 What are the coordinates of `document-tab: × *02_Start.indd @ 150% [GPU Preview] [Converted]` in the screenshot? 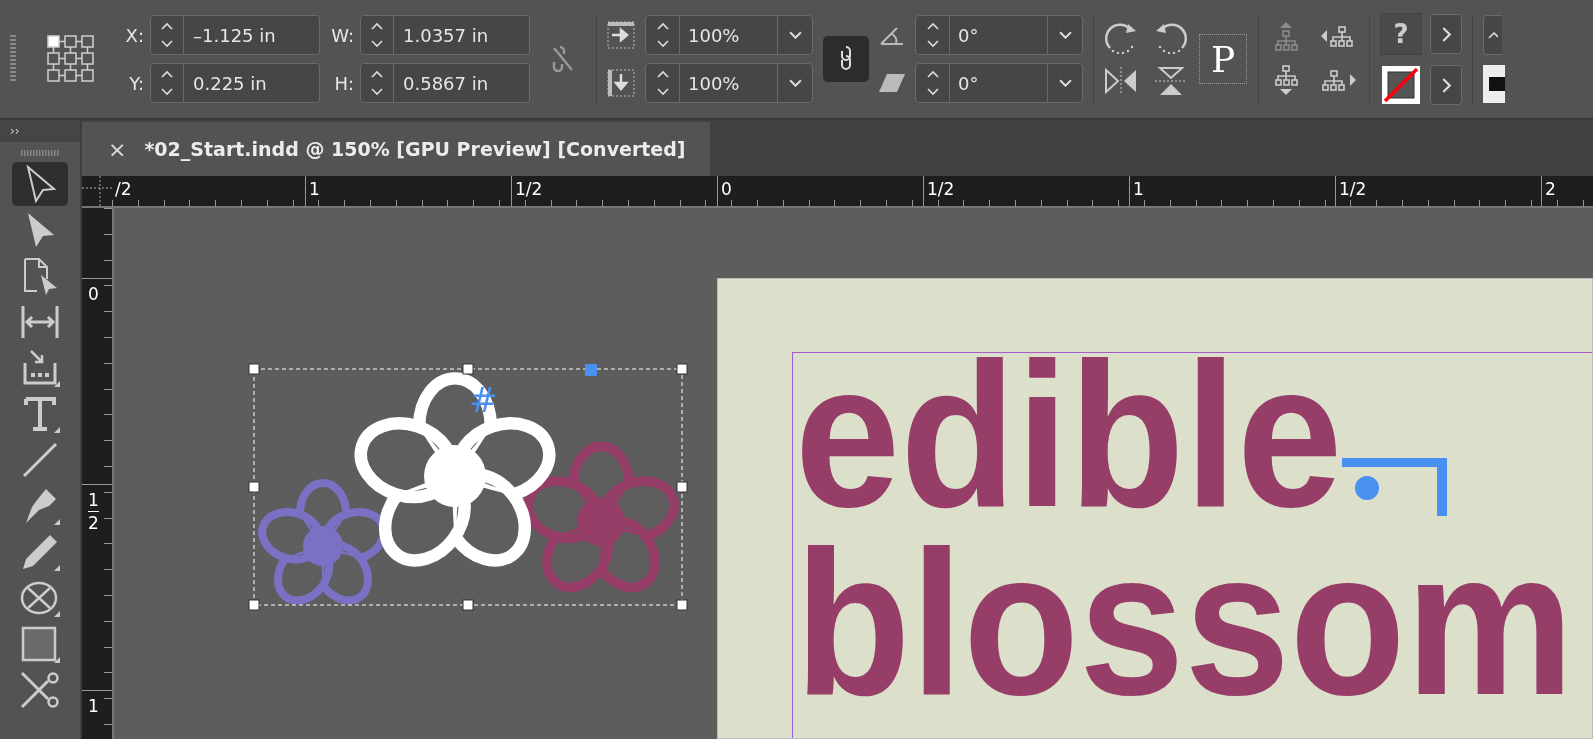 It's located at (396, 149).